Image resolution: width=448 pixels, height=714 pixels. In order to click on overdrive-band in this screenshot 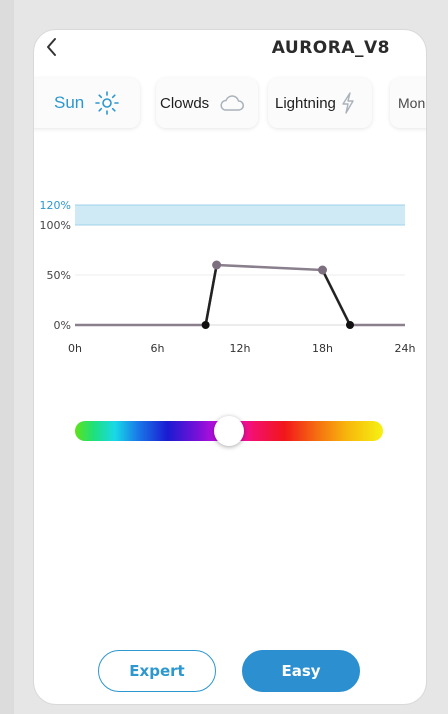, I will do `click(240, 215)`.